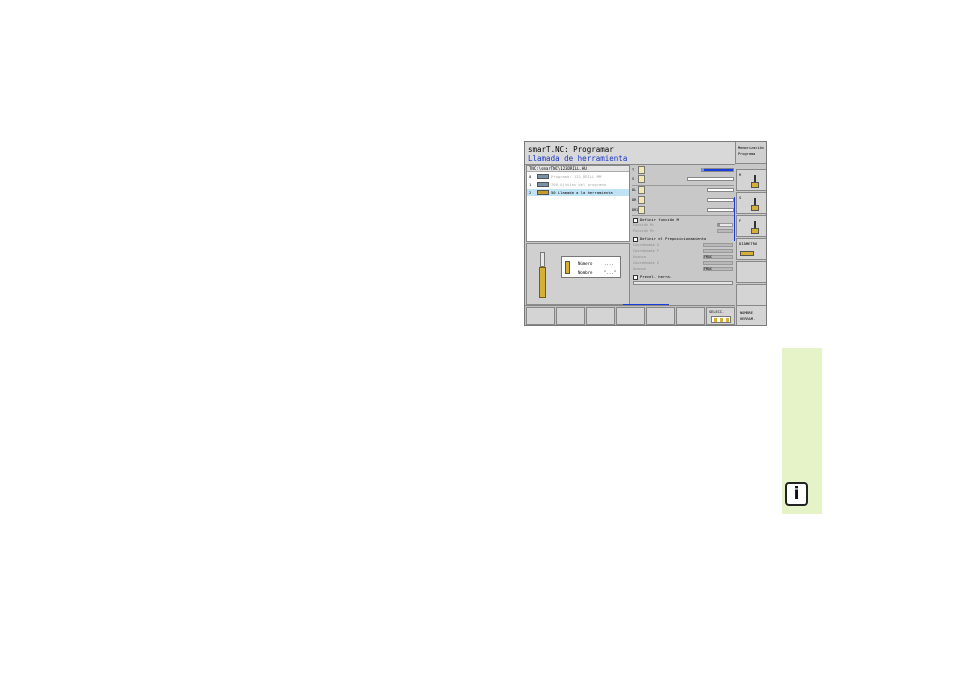 This screenshot has width=954, height=675. What do you see at coordinates (720, 190) in the screenshot?
I see `dl-input` at bounding box center [720, 190].